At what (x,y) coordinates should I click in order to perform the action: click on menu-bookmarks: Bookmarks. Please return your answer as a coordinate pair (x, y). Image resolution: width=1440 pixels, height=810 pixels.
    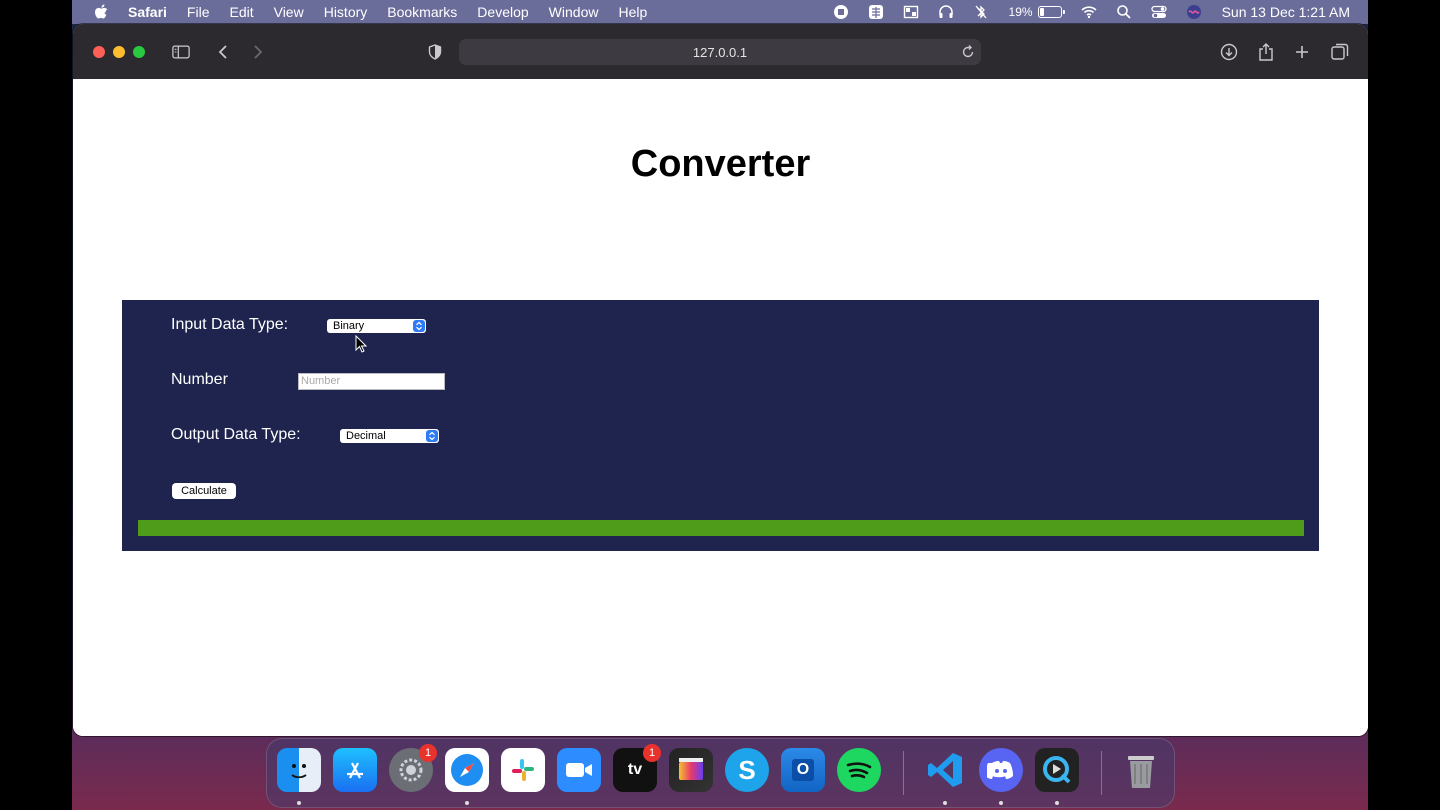
    Looking at the image, I should click on (422, 12).